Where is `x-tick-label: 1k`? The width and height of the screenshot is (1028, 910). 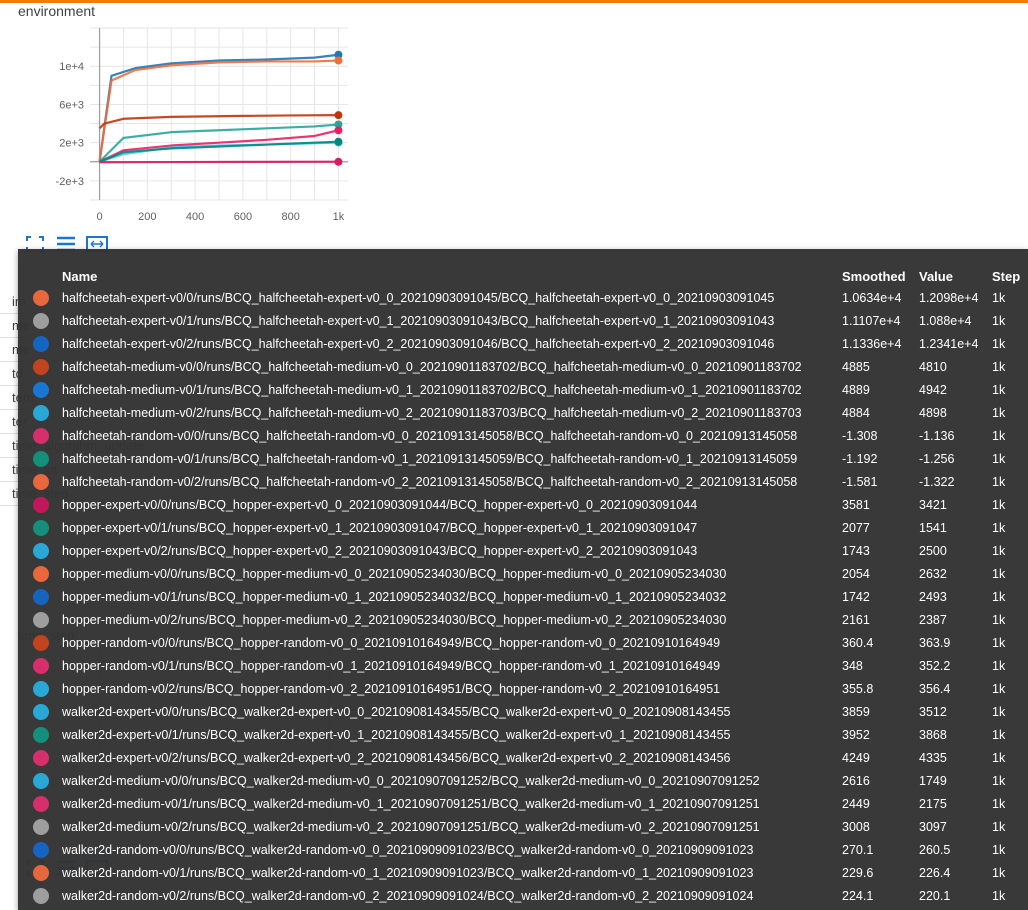
x-tick-label: 1k is located at coordinates (339, 217).